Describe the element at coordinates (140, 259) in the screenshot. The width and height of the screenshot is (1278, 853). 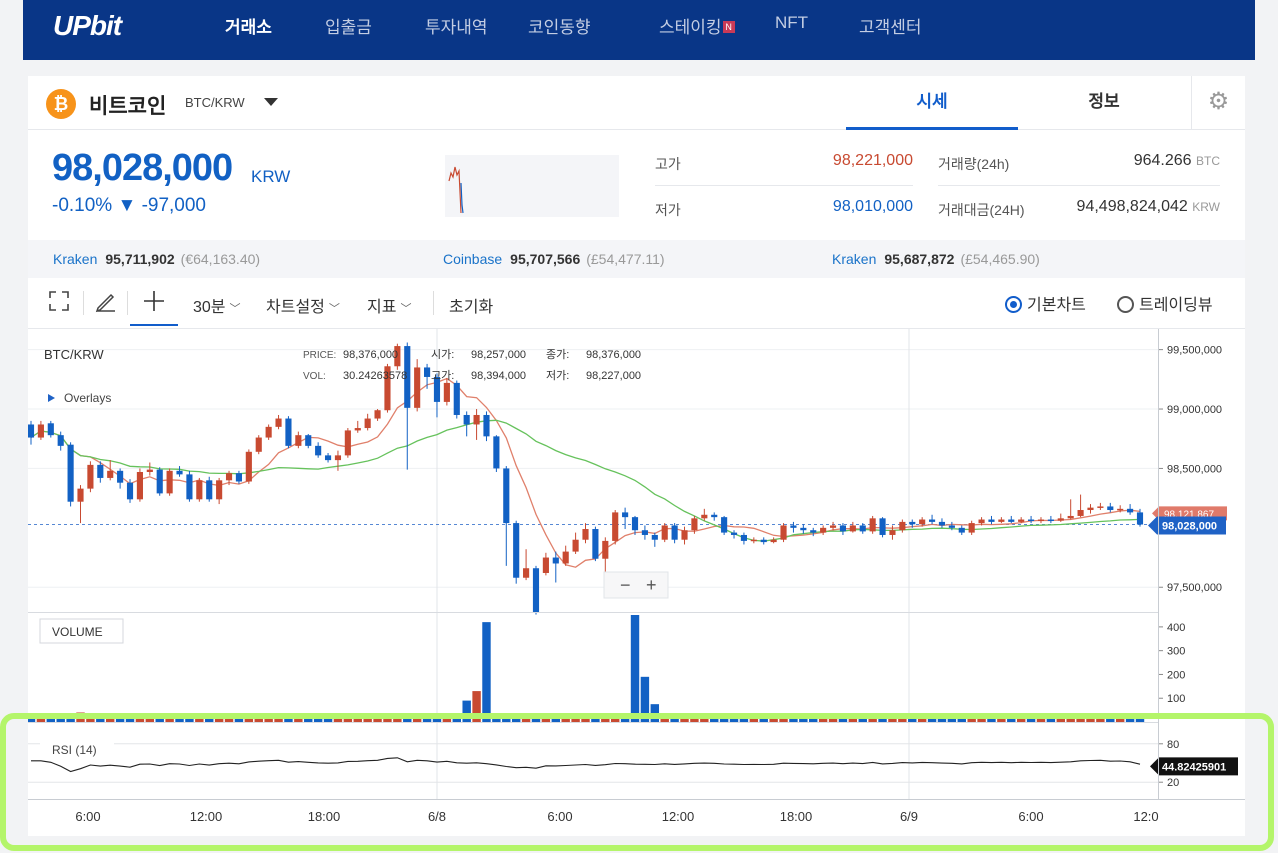
I see `exchange-price: 95,711,902` at that location.